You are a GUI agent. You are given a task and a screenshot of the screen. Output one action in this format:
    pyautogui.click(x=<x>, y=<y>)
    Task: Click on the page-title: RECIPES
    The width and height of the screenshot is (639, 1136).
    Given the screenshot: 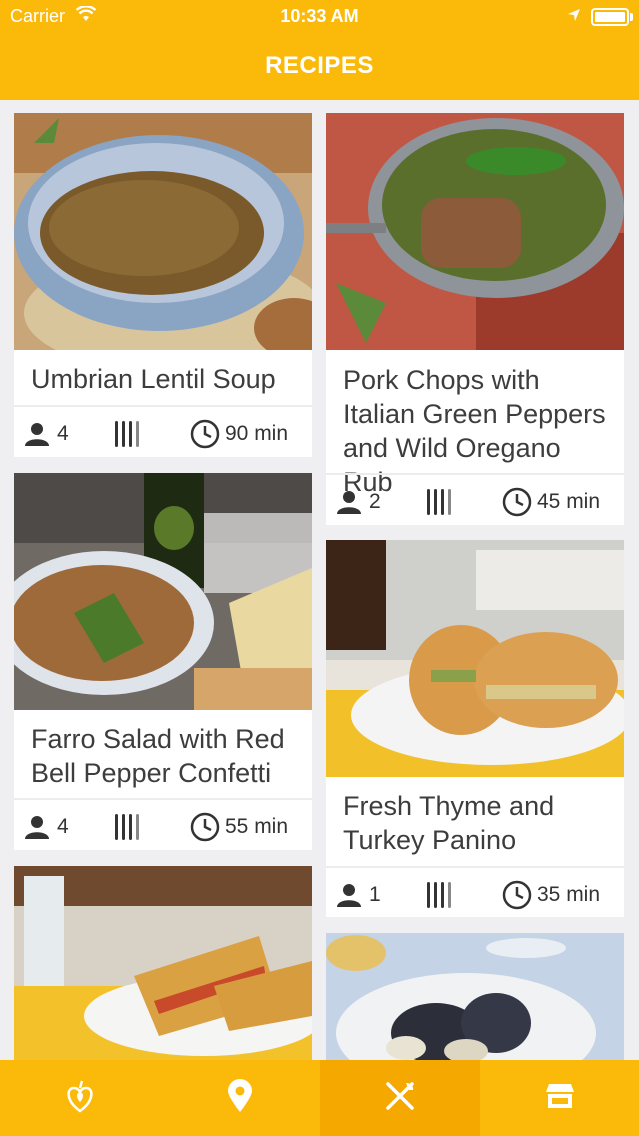 What is the action you would take?
    pyautogui.click(x=319, y=65)
    